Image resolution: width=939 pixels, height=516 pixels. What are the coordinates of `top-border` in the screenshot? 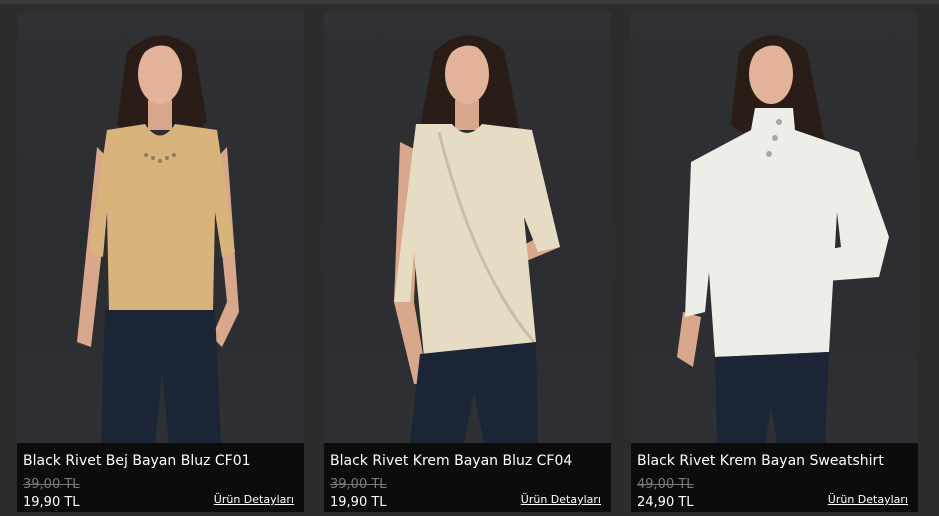 It's located at (469, 2).